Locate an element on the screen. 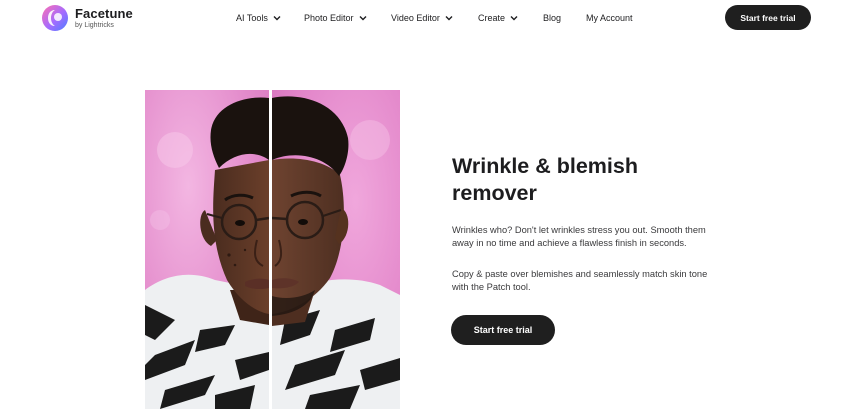  nav-create: Create is located at coordinates (498, 18).